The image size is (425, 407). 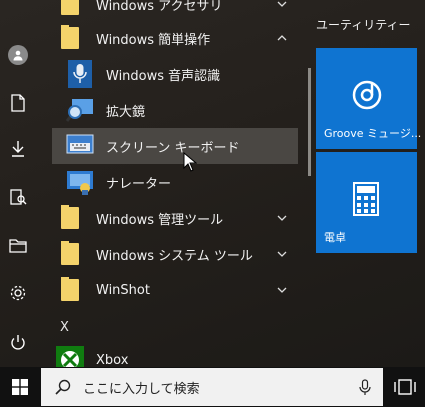 I want to click on app-list-folder-admin-tools: Windows 管理ツール, so click(x=177, y=218).